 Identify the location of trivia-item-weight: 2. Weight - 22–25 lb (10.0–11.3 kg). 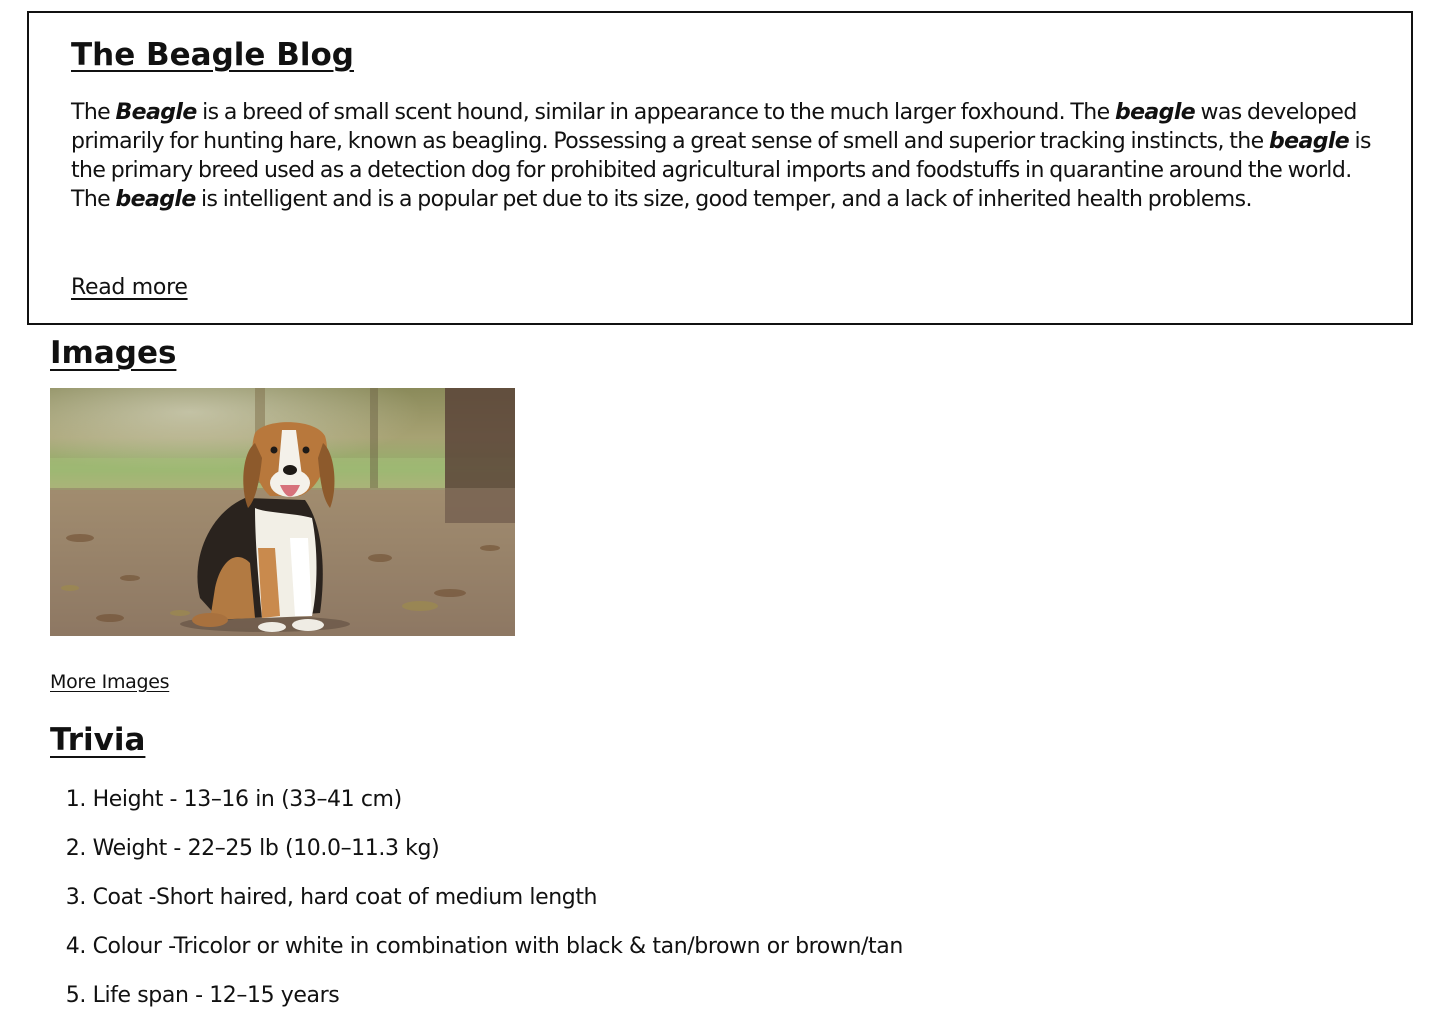
(252, 848).